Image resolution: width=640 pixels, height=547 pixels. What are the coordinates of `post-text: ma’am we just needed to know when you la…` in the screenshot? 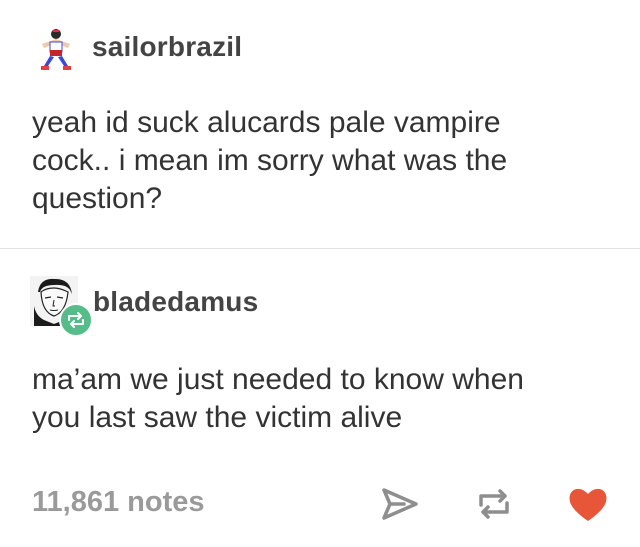 It's located at (322, 399).